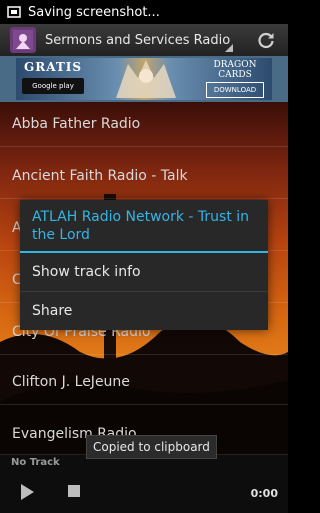 Image resolution: width=320 pixels, height=513 pixels. I want to click on ad-artwork, so click(146, 79).